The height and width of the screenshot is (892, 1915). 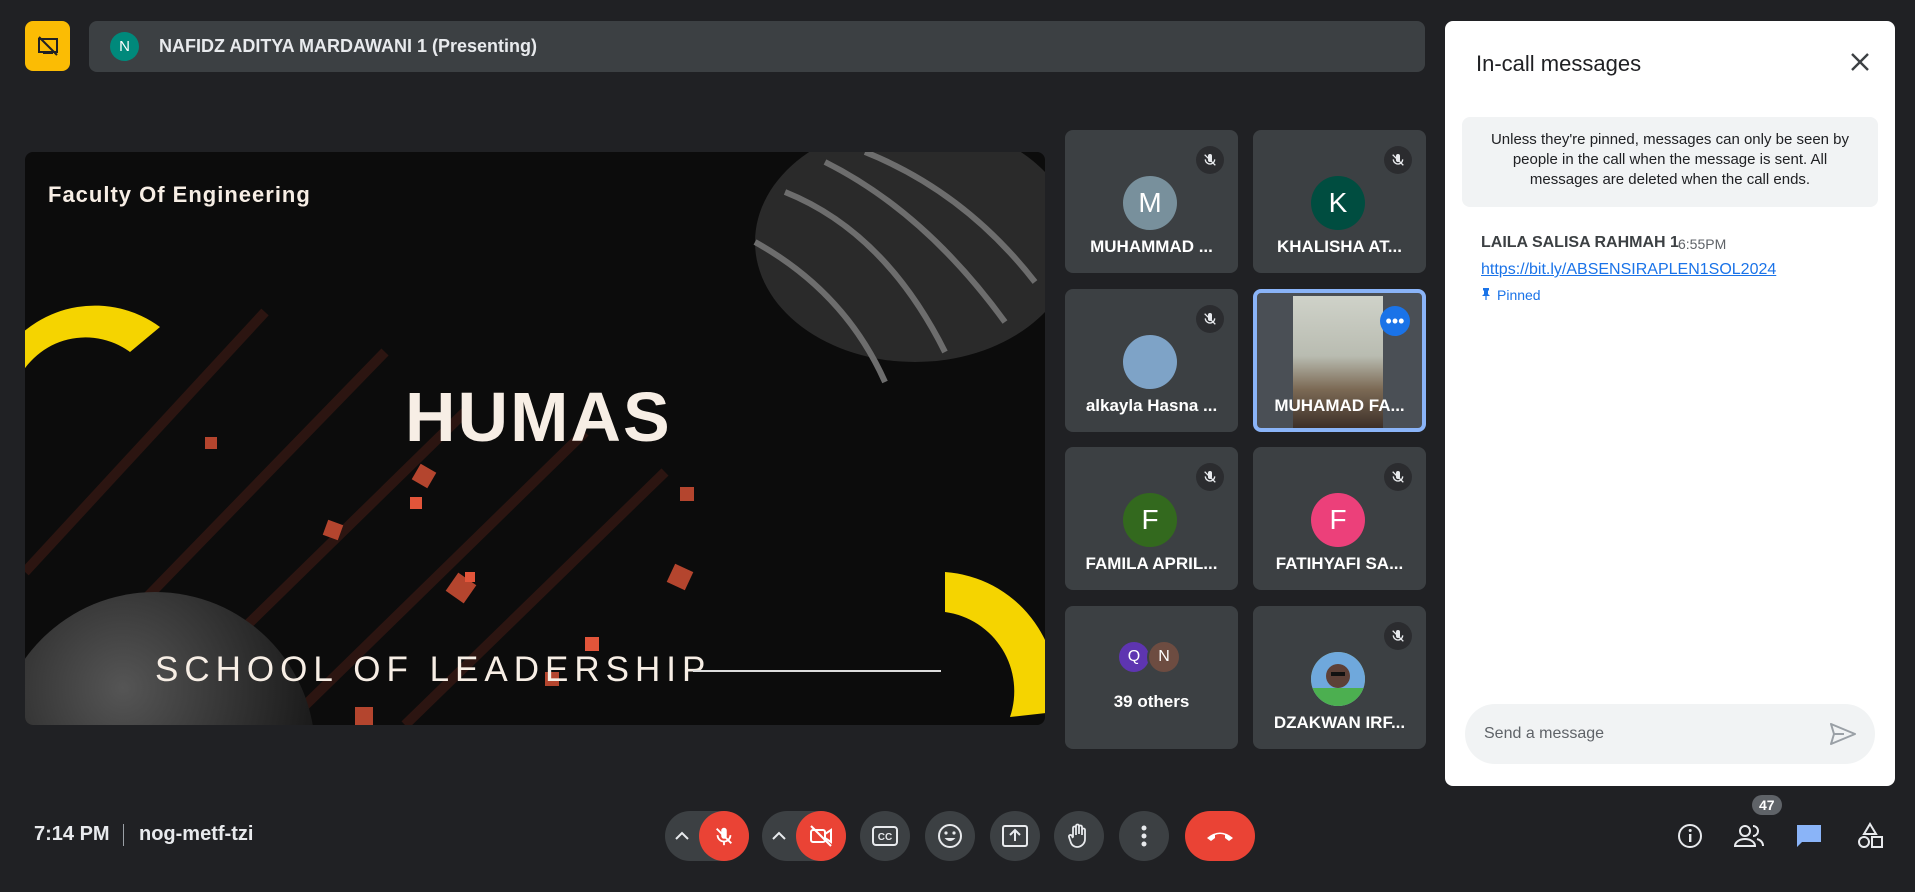 I want to click on camera-control, so click(x=804, y=836).